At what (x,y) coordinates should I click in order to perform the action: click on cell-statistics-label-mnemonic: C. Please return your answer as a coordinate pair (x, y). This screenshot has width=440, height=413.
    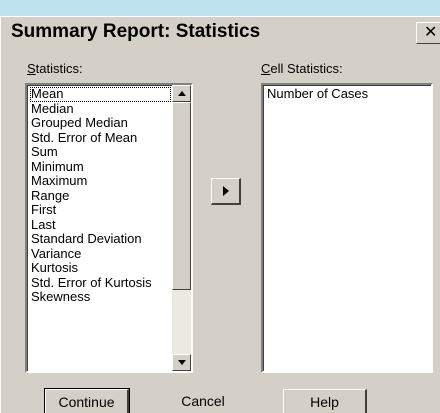
    Looking at the image, I should click on (266, 68).